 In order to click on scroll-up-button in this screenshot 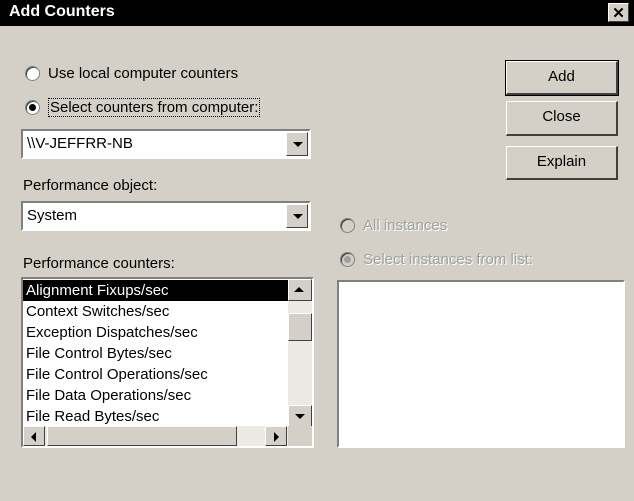, I will do `click(300, 290)`.